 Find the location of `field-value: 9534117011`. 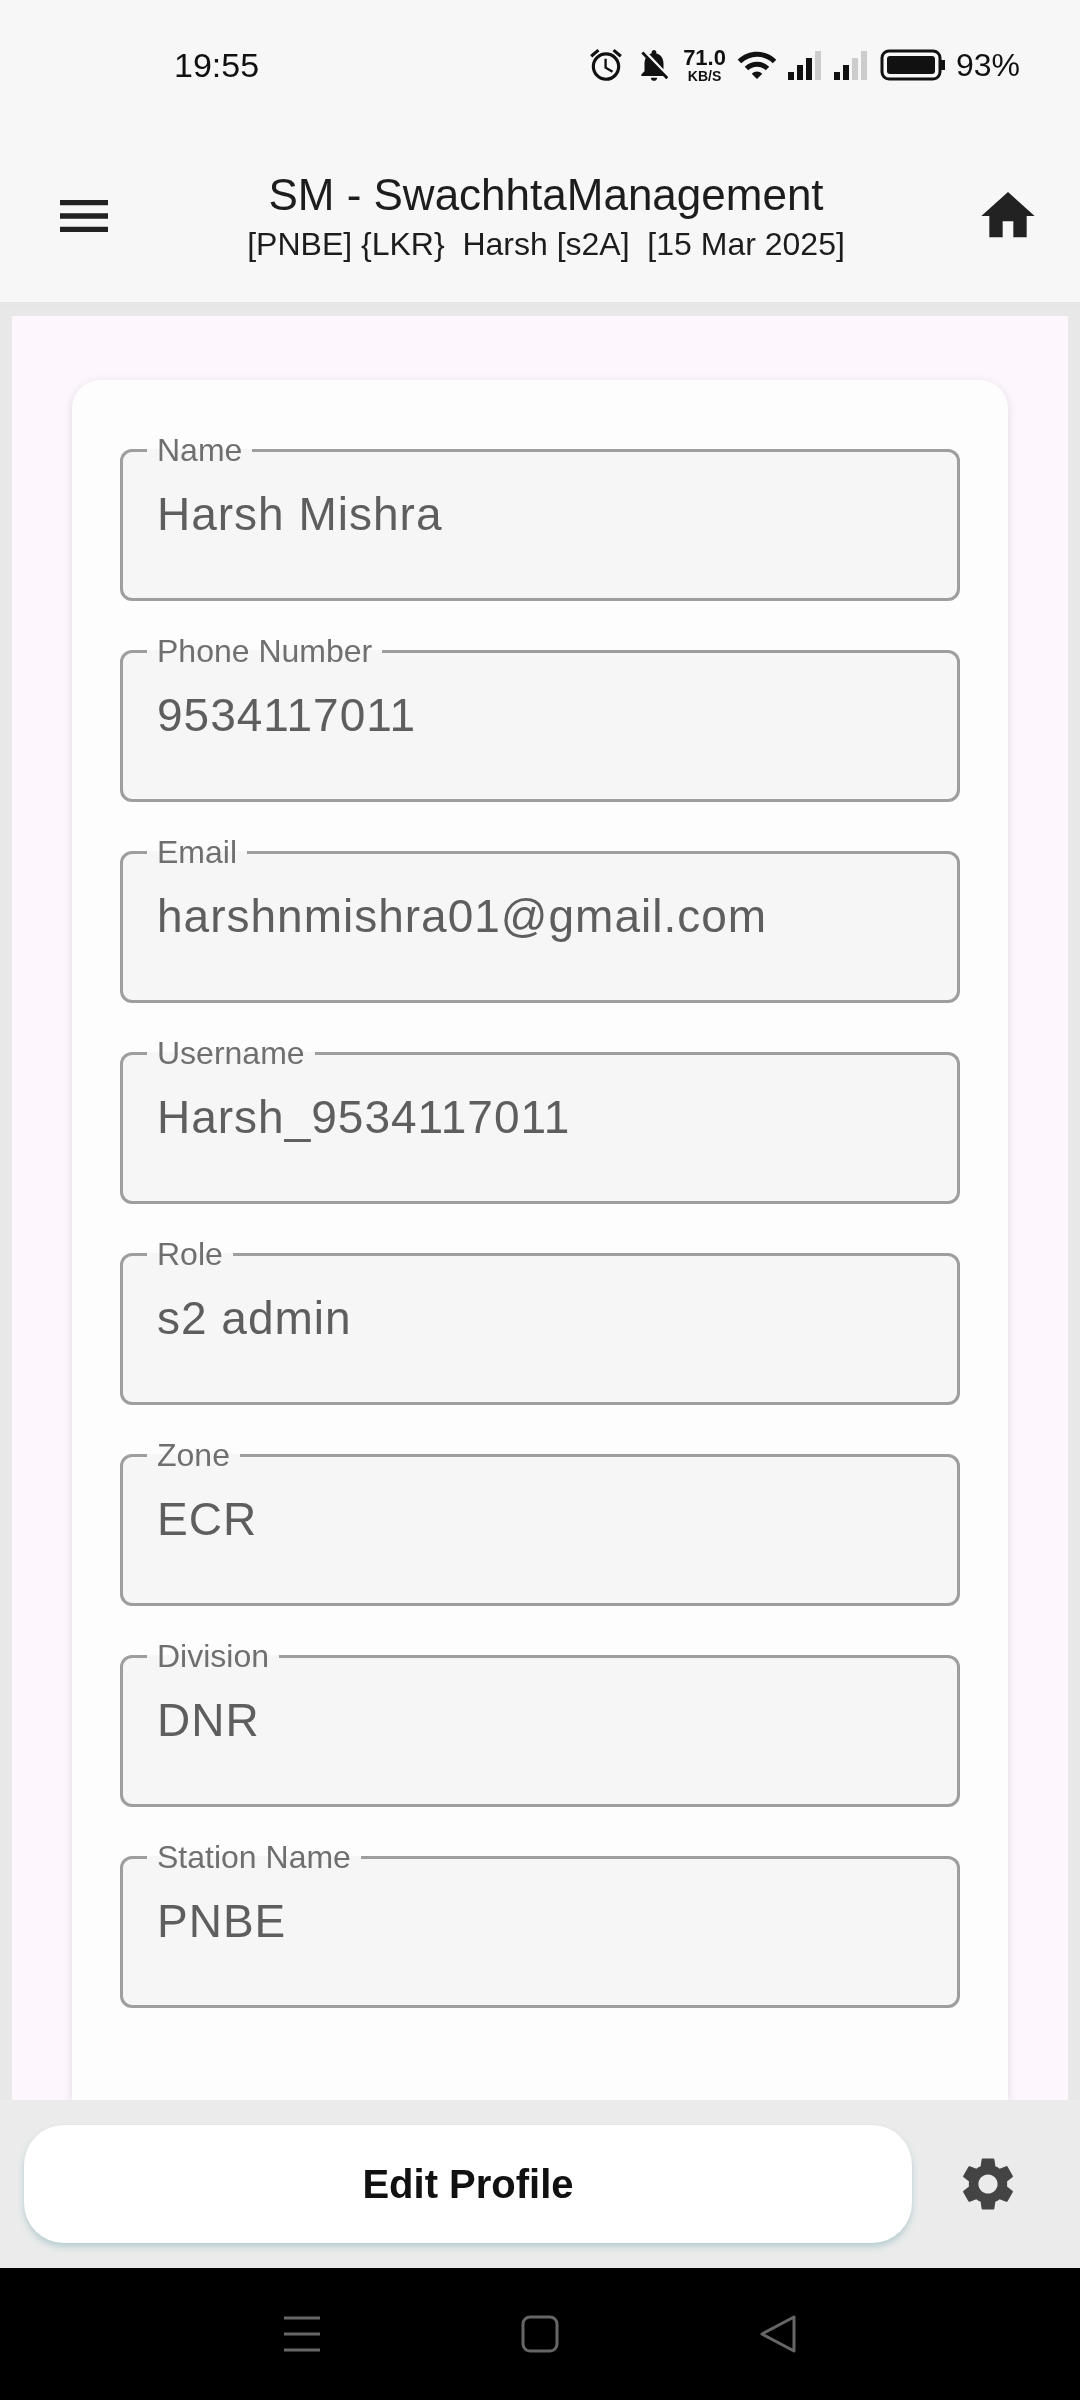

field-value: 9534117011 is located at coordinates (287, 715).